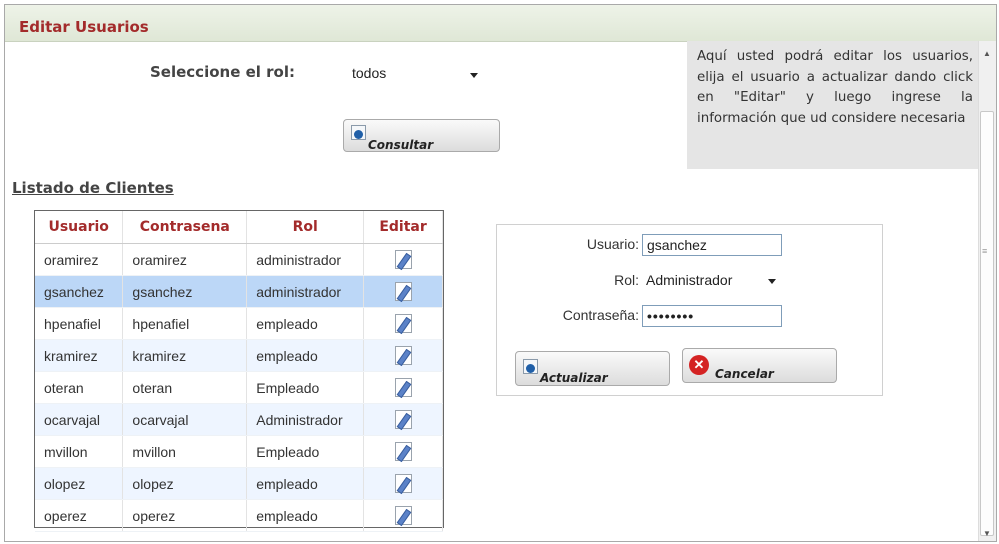  I want to click on table-row: hpenafiel hpenafiel empleado, so click(239, 323).